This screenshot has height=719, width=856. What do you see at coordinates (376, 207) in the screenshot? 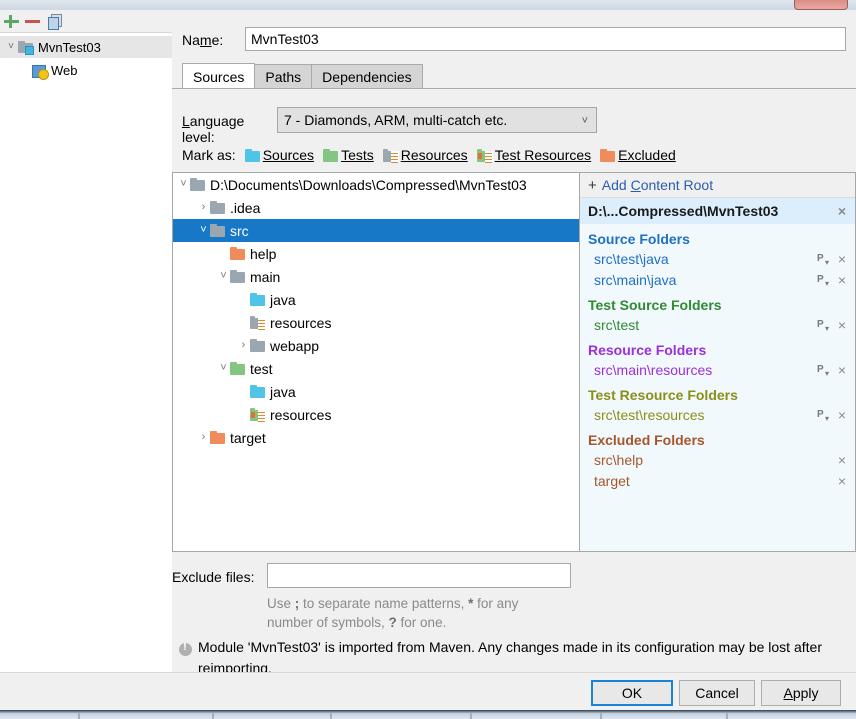
I see `tree-row: › .idea` at bounding box center [376, 207].